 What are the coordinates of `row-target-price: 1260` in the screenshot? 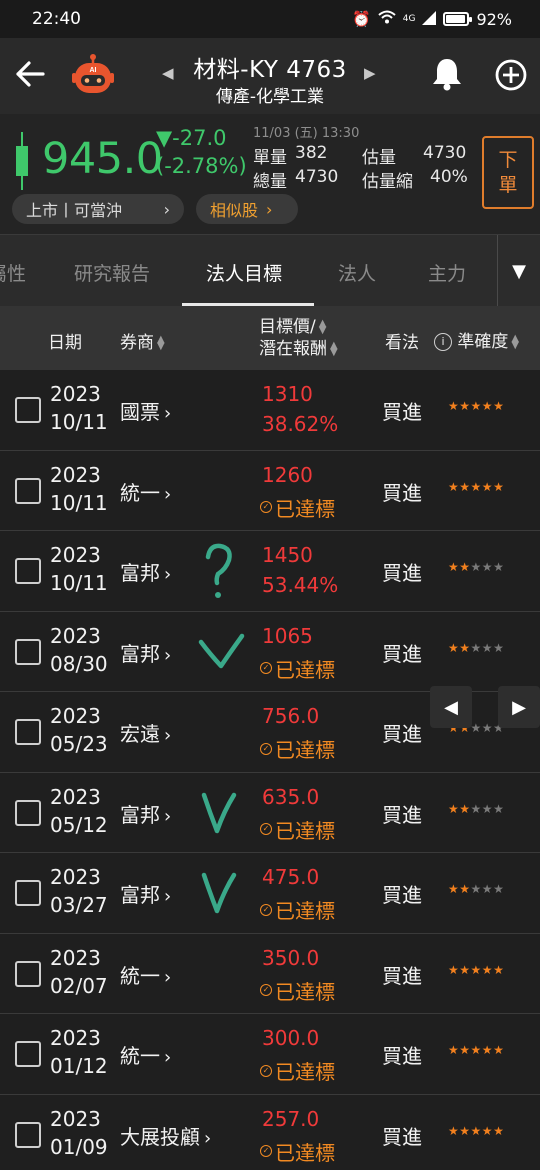 It's located at (287, 474).